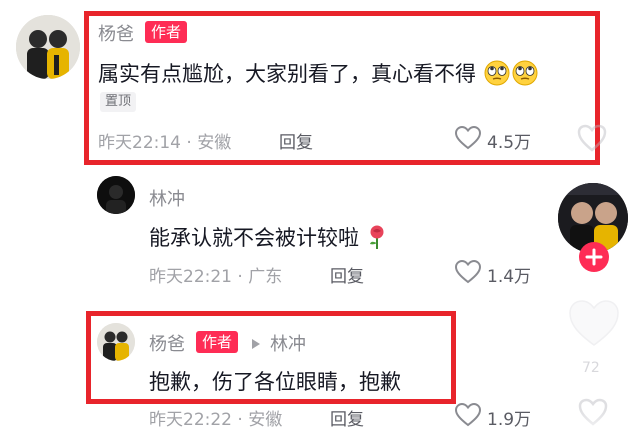 The width and height of the screenshot is (634, 443). I want to click on comment-3-username: 杨爸, so click(167, 343).